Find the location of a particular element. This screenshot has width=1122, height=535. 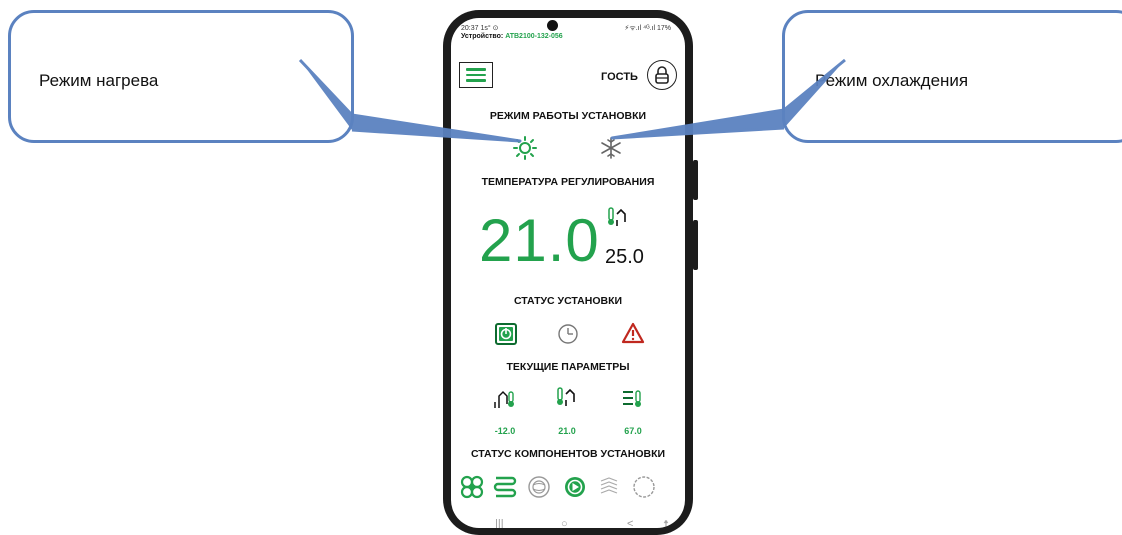

power-side-button is located at coordinates (695, 245).